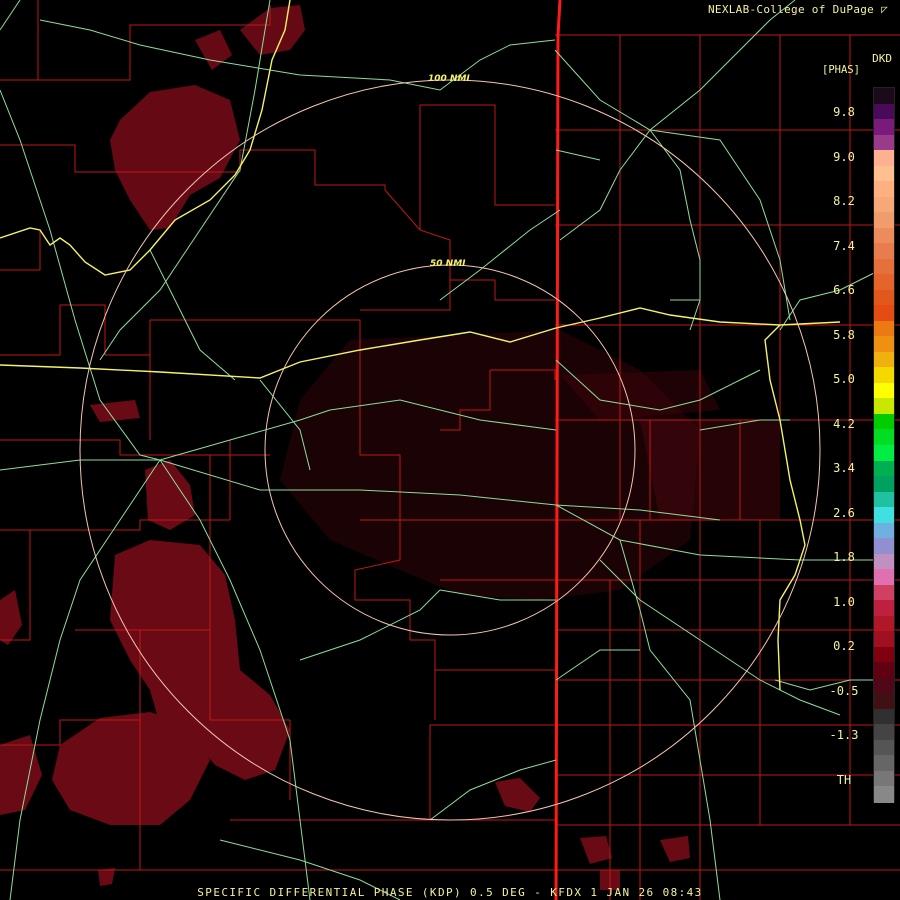 Image resolution: width=900 pixels, height=900 pixels. What do you see at coordinates (844, 112) in the screenshot?
I see `color-scale-tick-label: 9.8` at bounding box center [844, 112].